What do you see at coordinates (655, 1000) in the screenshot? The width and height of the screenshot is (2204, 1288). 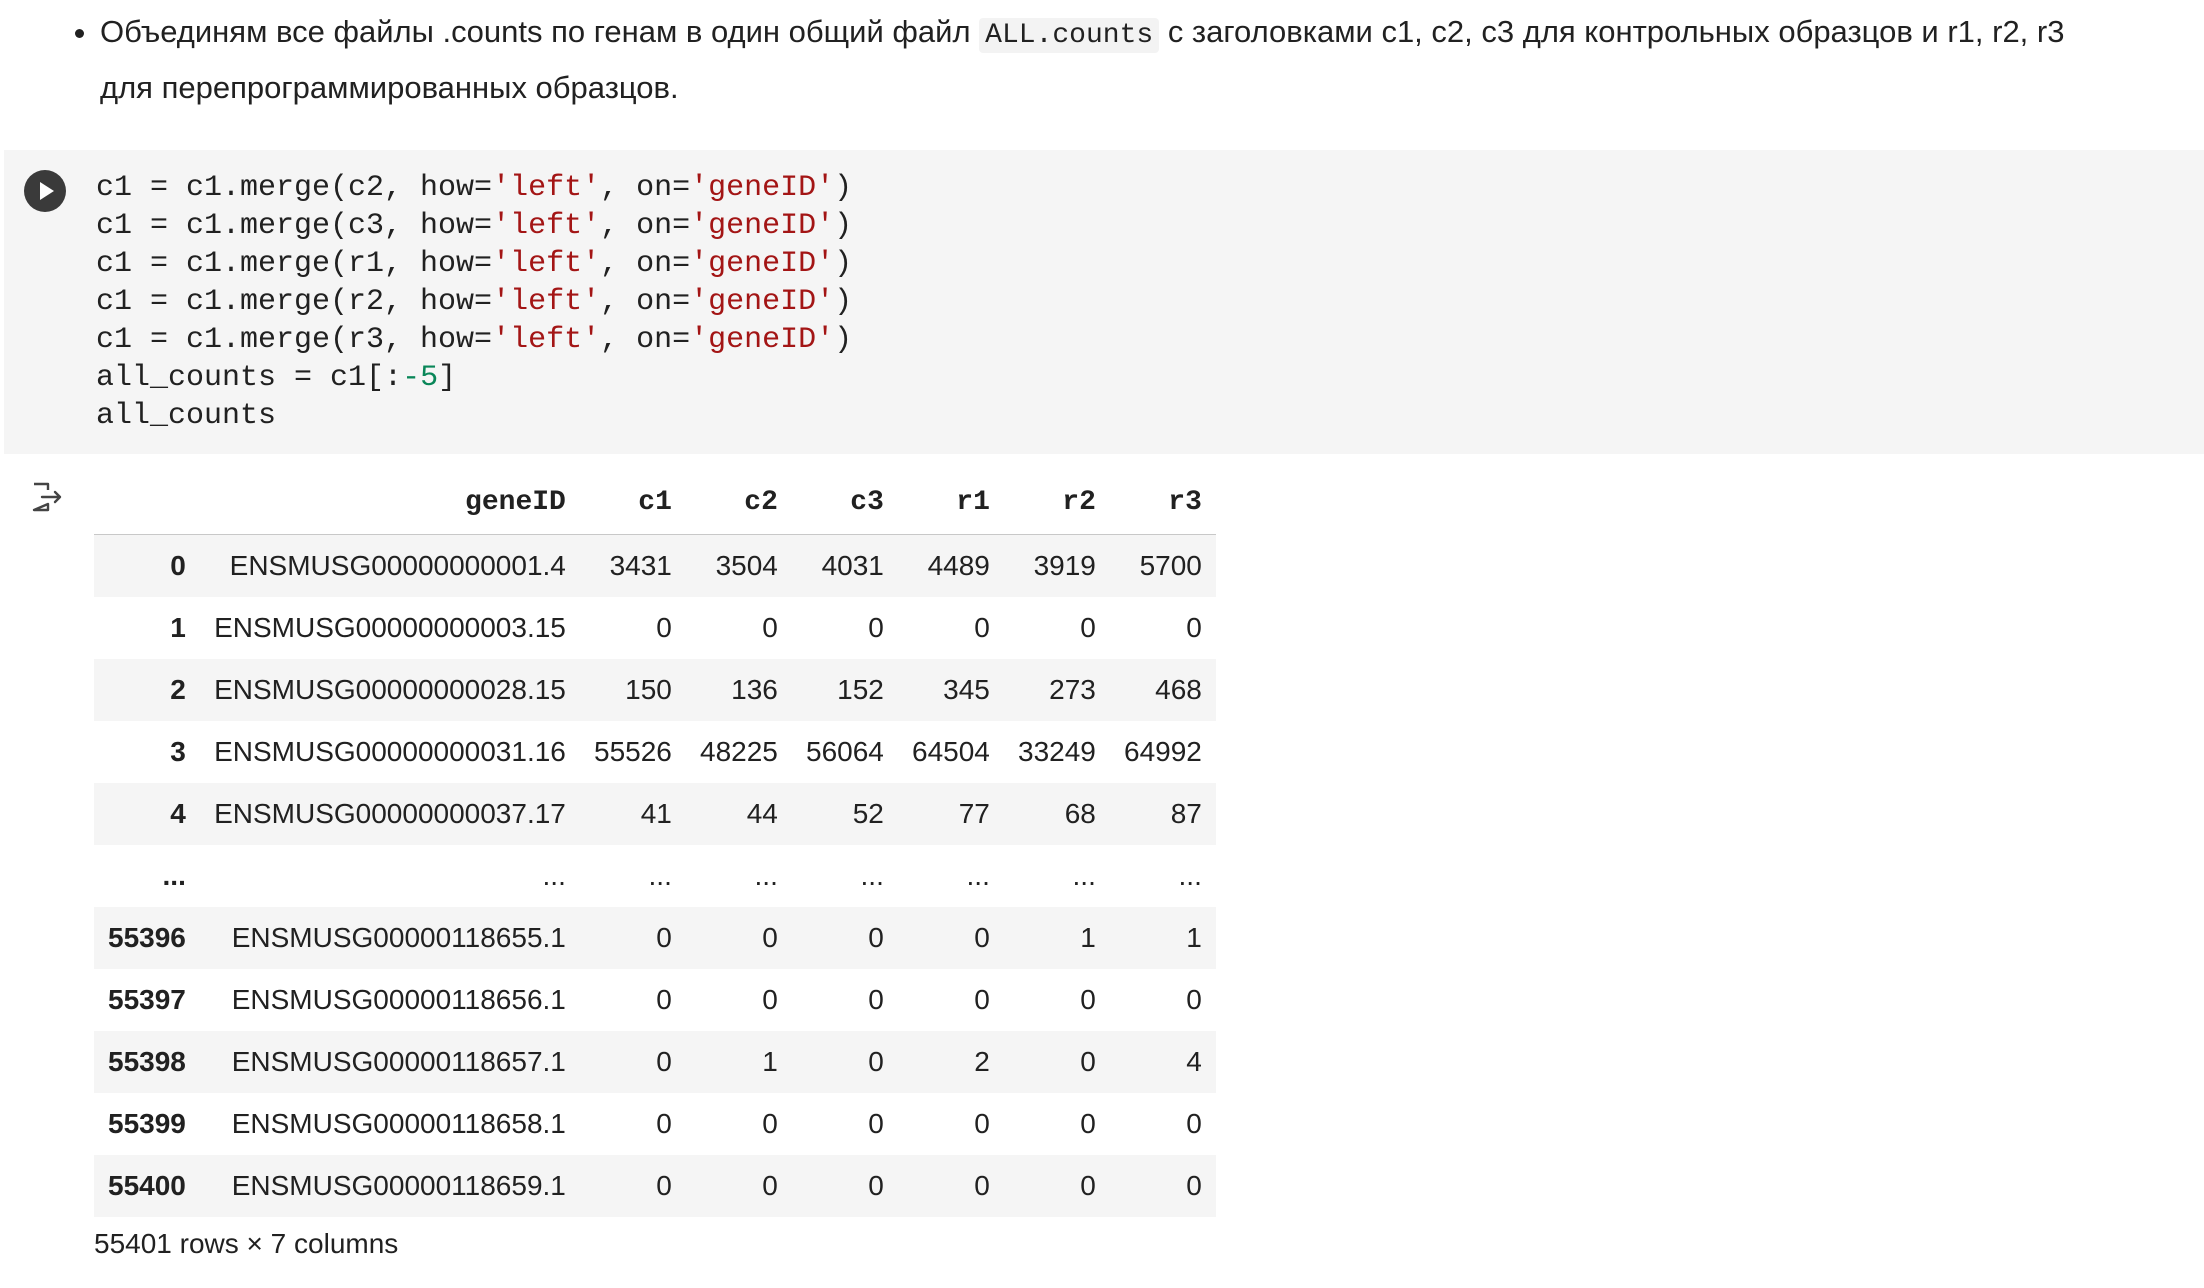 I see `table-row: 55397 ENSMUSG00000118656.1 0 0 0 0 0 0` at bounding box center [655, 1000].